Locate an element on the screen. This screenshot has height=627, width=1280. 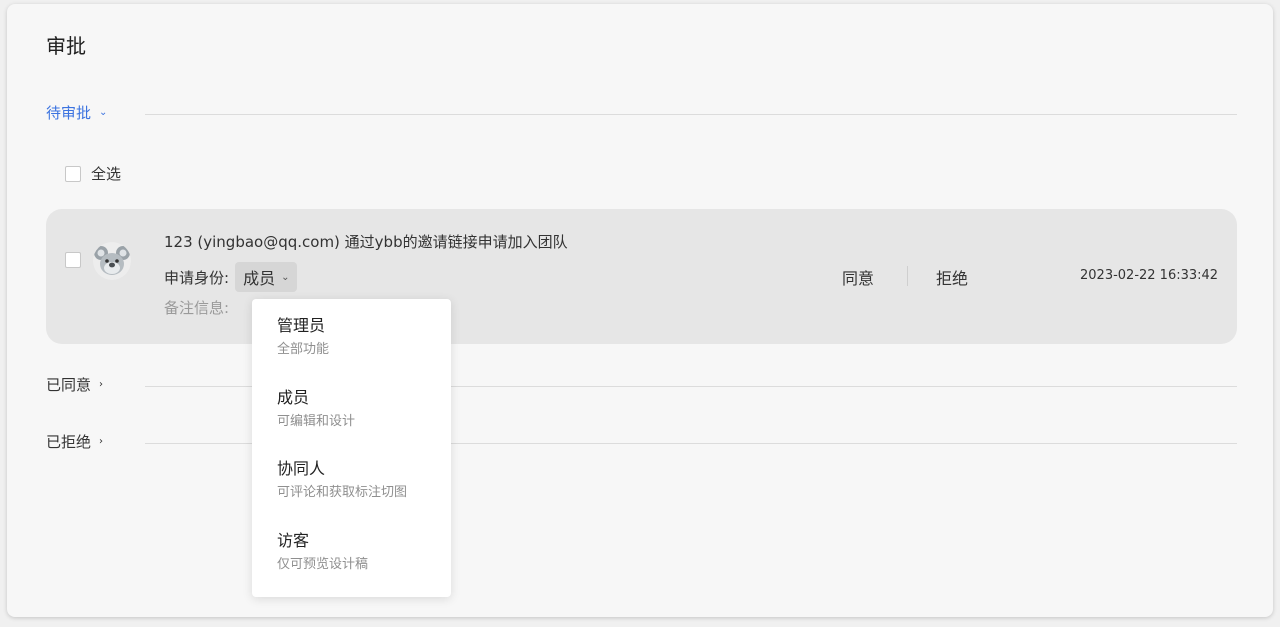
section-approved-label: 已同意 is located at coordinates (69, 384).